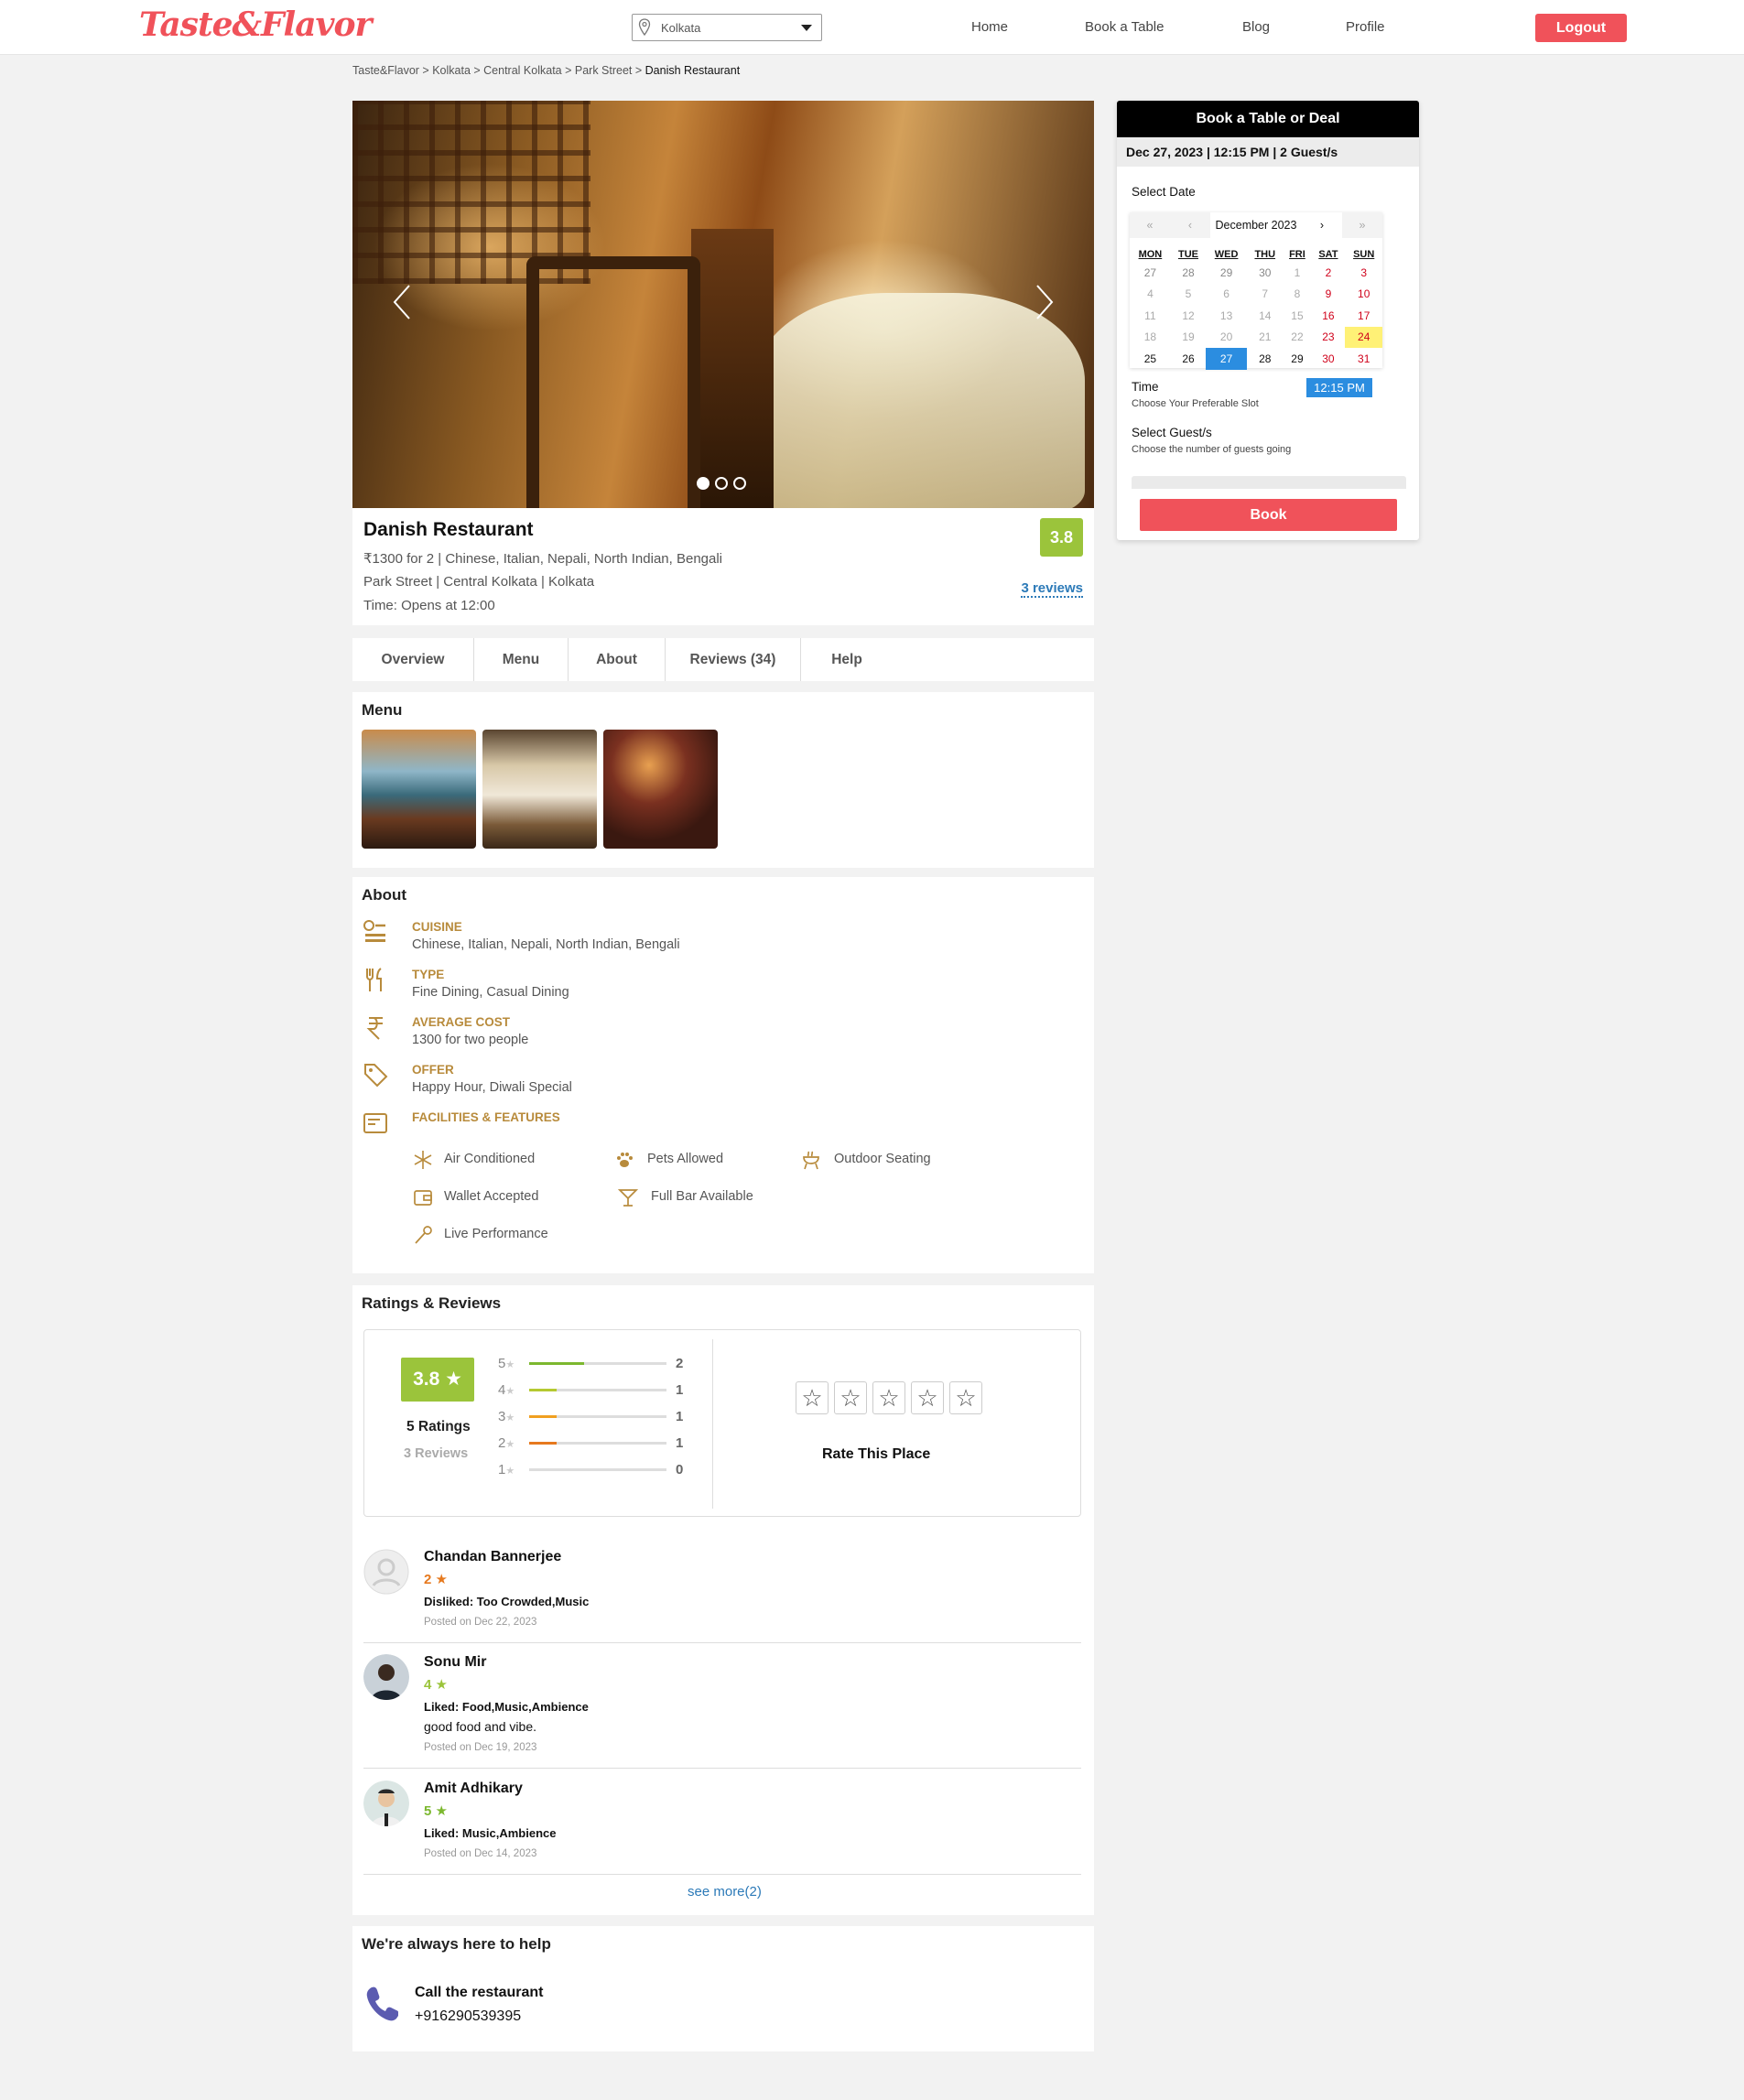  What do you see at coordinates (1297, 316) in the screenshot?
I see `calendar-day: 15` at bounding box center [1297, 316].